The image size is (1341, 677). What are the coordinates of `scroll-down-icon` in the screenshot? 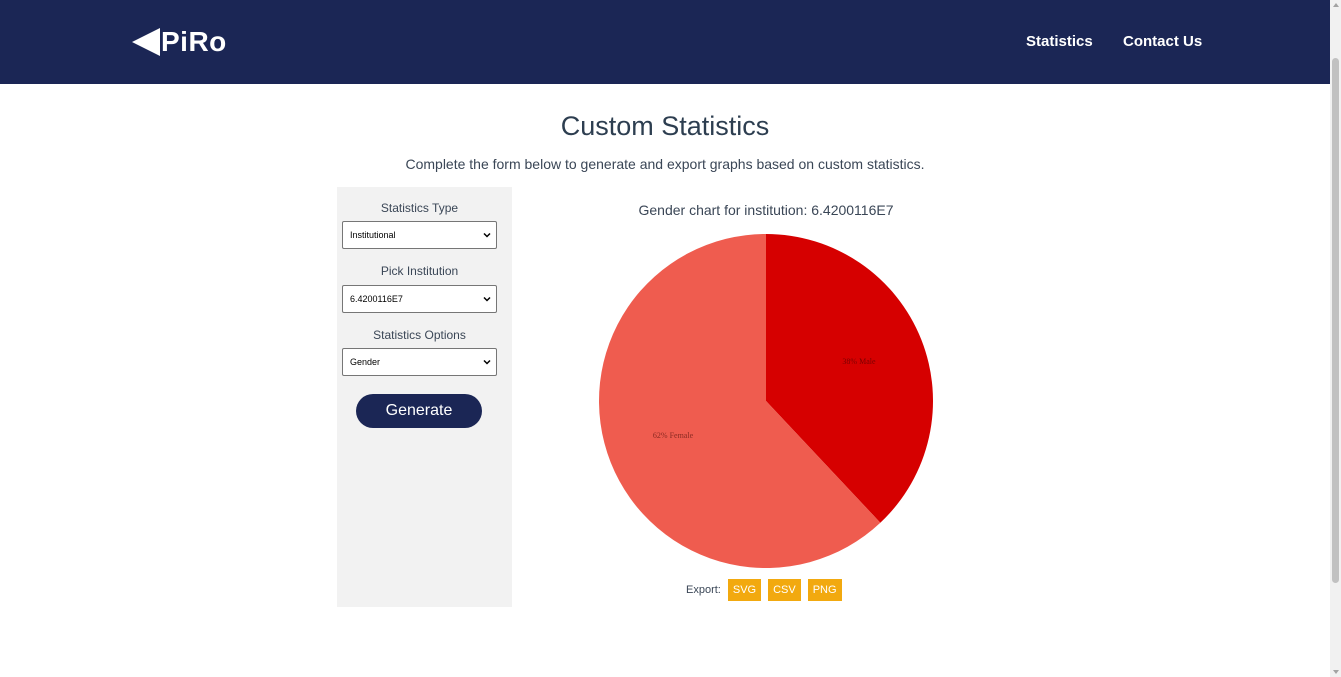 It's located at (1336, 672).